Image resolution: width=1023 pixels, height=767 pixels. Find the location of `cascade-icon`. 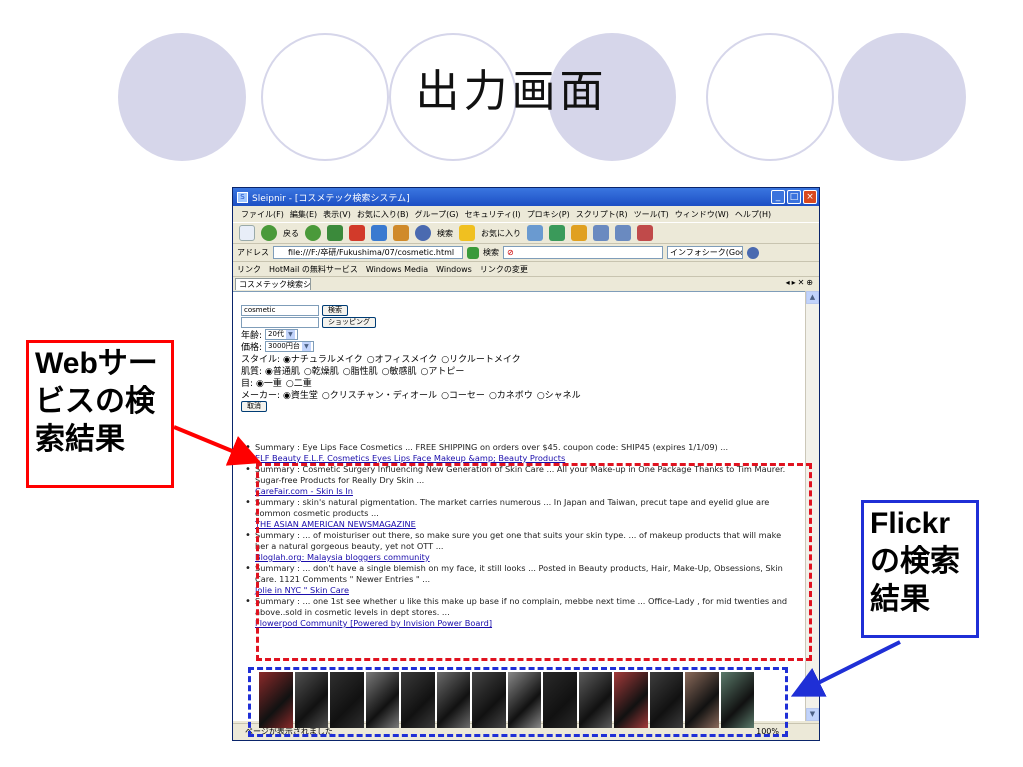

cascade-icon is located at coordinates (623, 233).